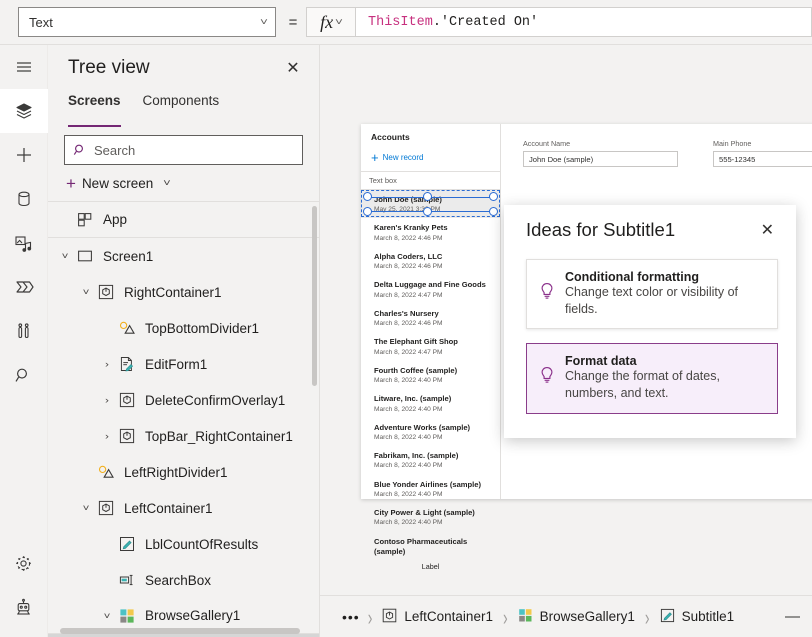  What do you see at coordinates (183, 472) in the screenshot?
I see `tree-item-leftrightdivider1: ›LeftRightDivider1` at bounding box center [183, 472].